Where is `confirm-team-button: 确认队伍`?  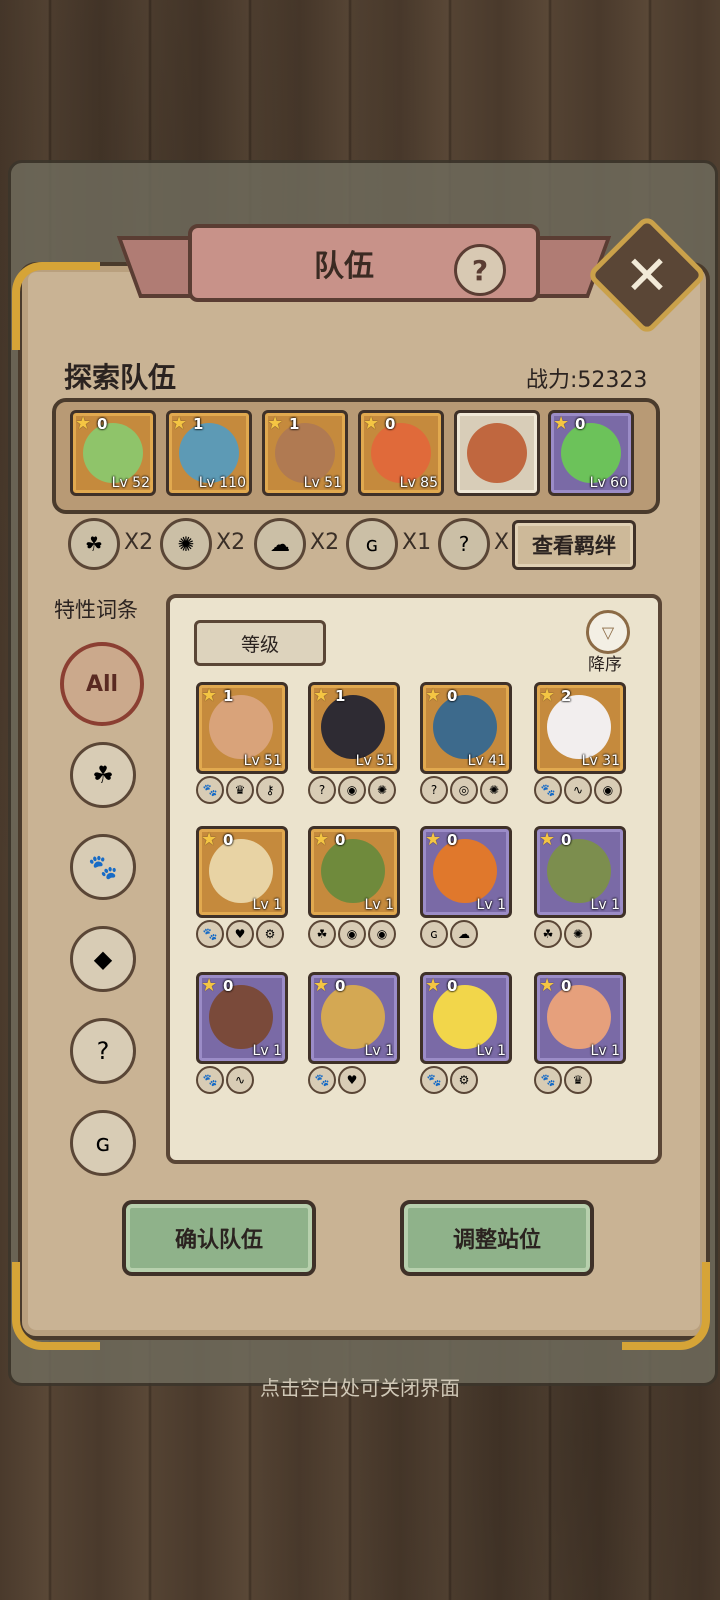
confirm-team-button: 确认队伍 is located at coordinates (219, 1238).